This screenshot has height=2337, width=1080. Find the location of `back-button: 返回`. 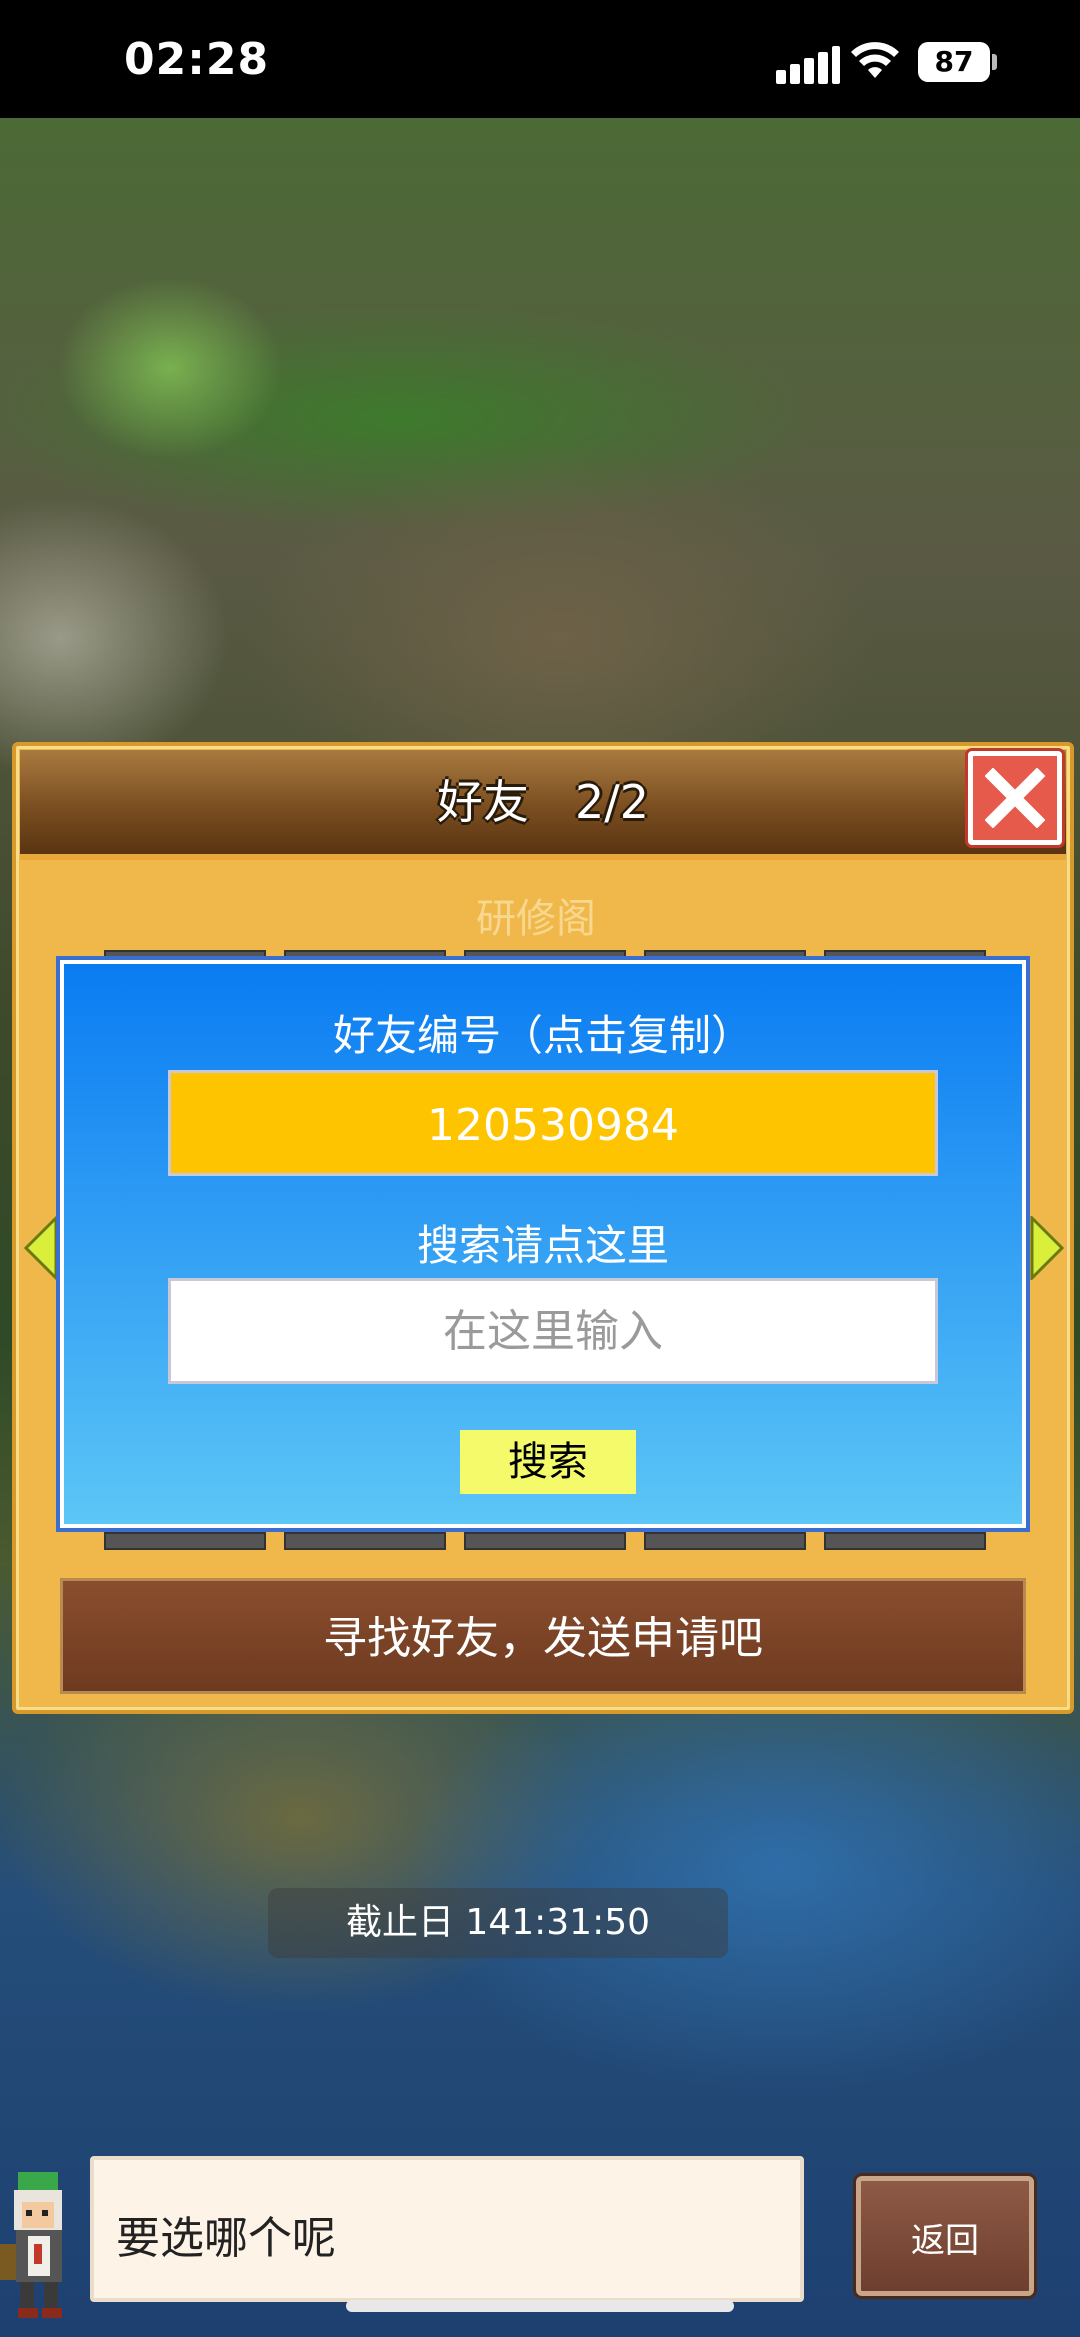

back-button: 返回 is located at coordinates (945, 2236).